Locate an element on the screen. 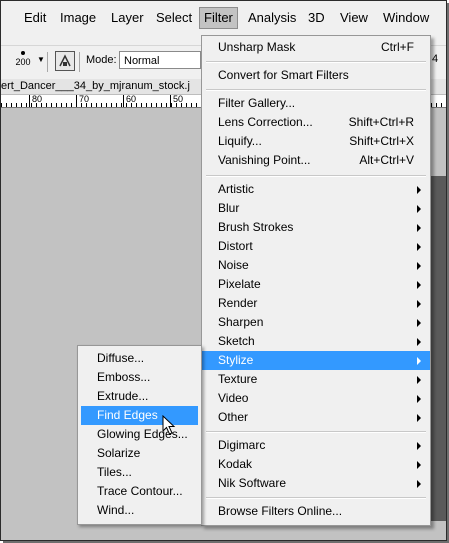 This screenshot has height=543, width=449. brush-preset-picker: 200 is located at coordinates (23, 61).